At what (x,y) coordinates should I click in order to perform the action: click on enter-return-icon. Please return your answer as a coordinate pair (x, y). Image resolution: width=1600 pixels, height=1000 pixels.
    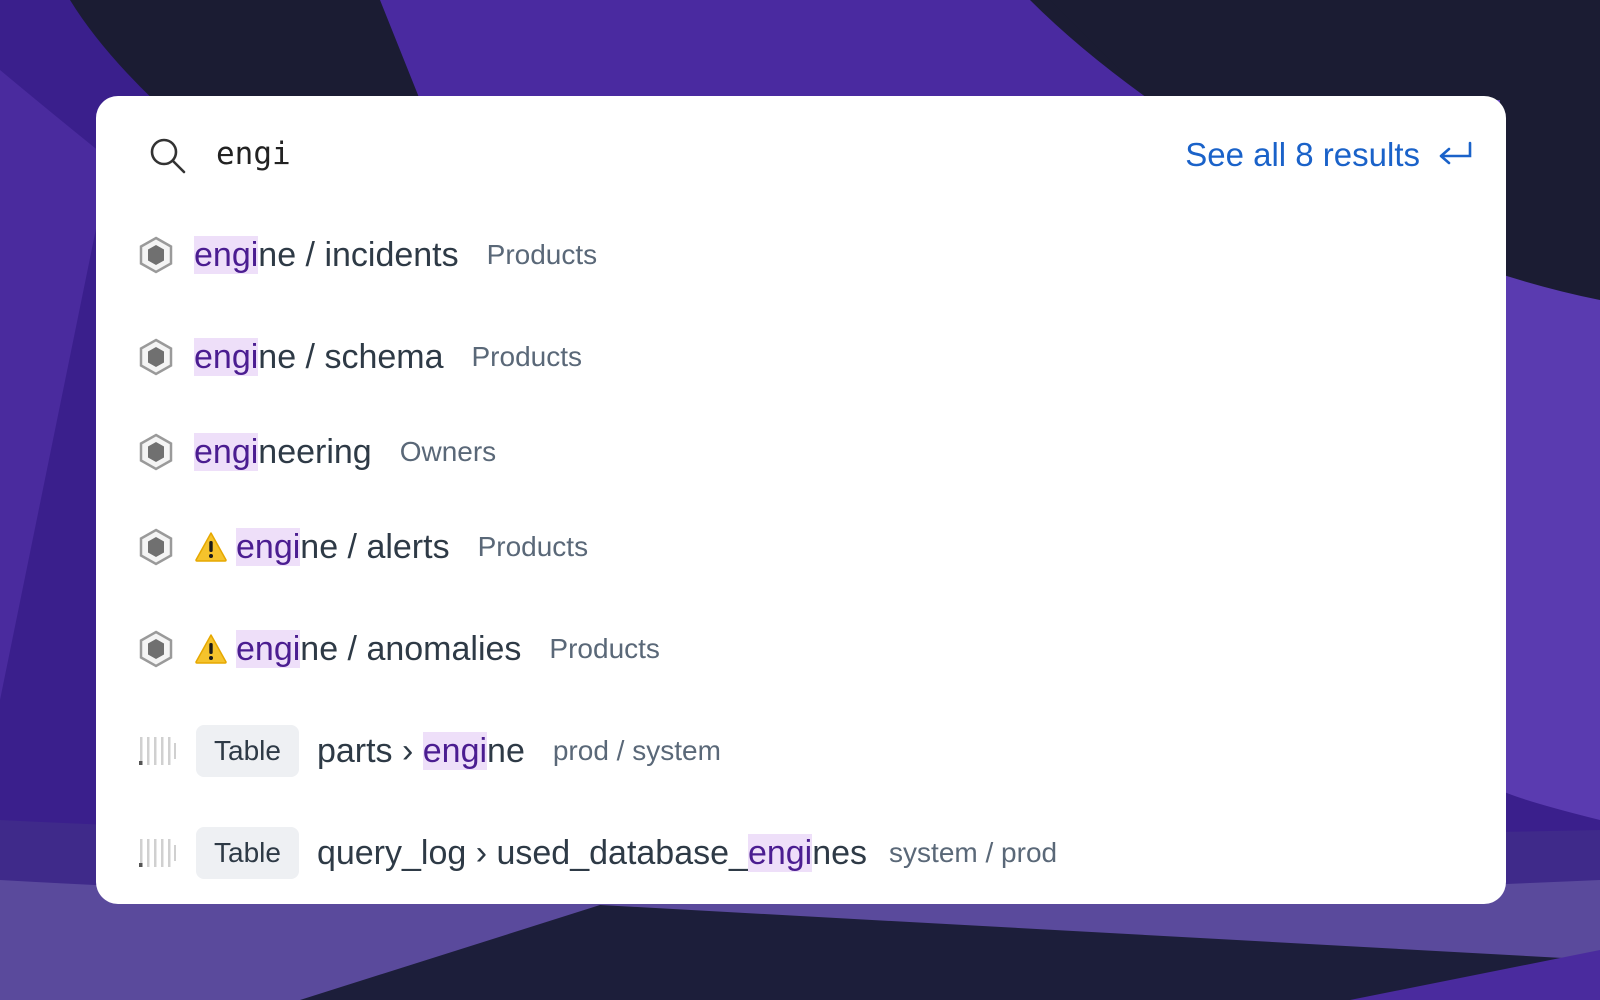
    Looking at the image, I should click on (1455, 153).